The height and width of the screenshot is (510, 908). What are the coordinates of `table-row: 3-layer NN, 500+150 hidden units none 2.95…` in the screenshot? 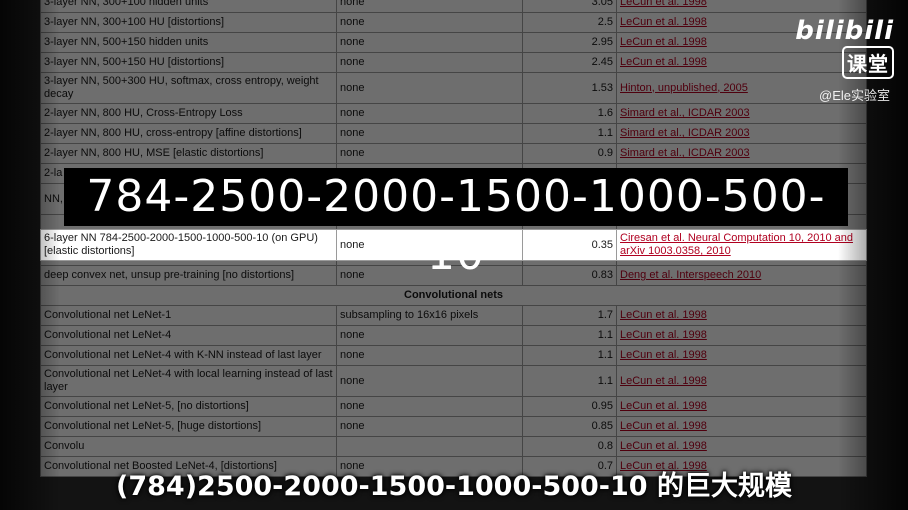 It's located at (453, 42).